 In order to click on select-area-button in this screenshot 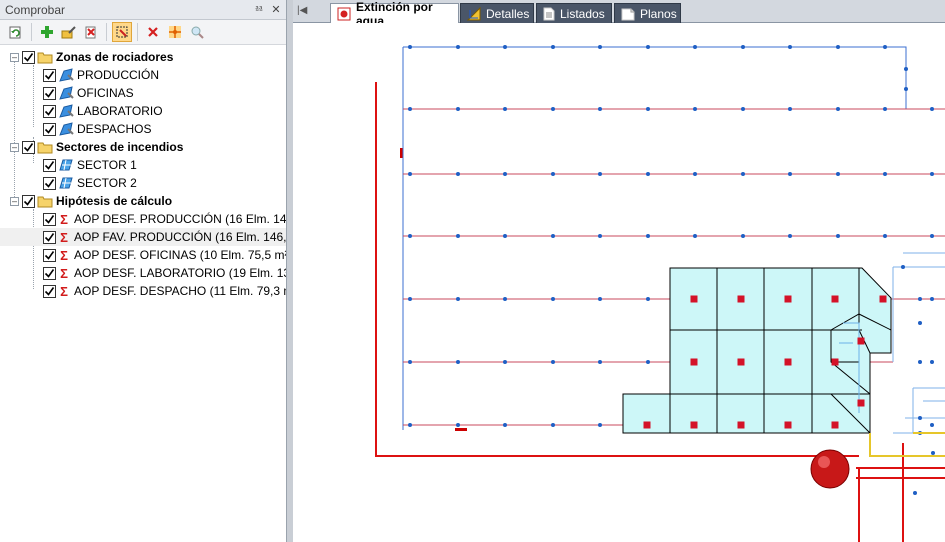, I will do `click(122, 32)`.